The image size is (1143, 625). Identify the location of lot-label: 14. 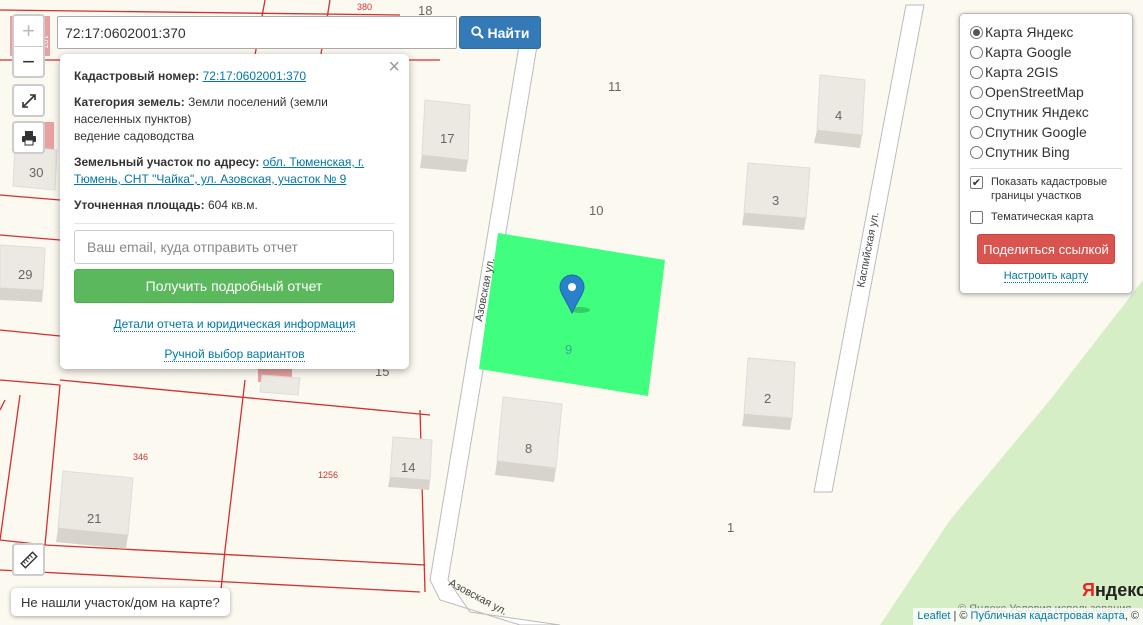
(408, 467).